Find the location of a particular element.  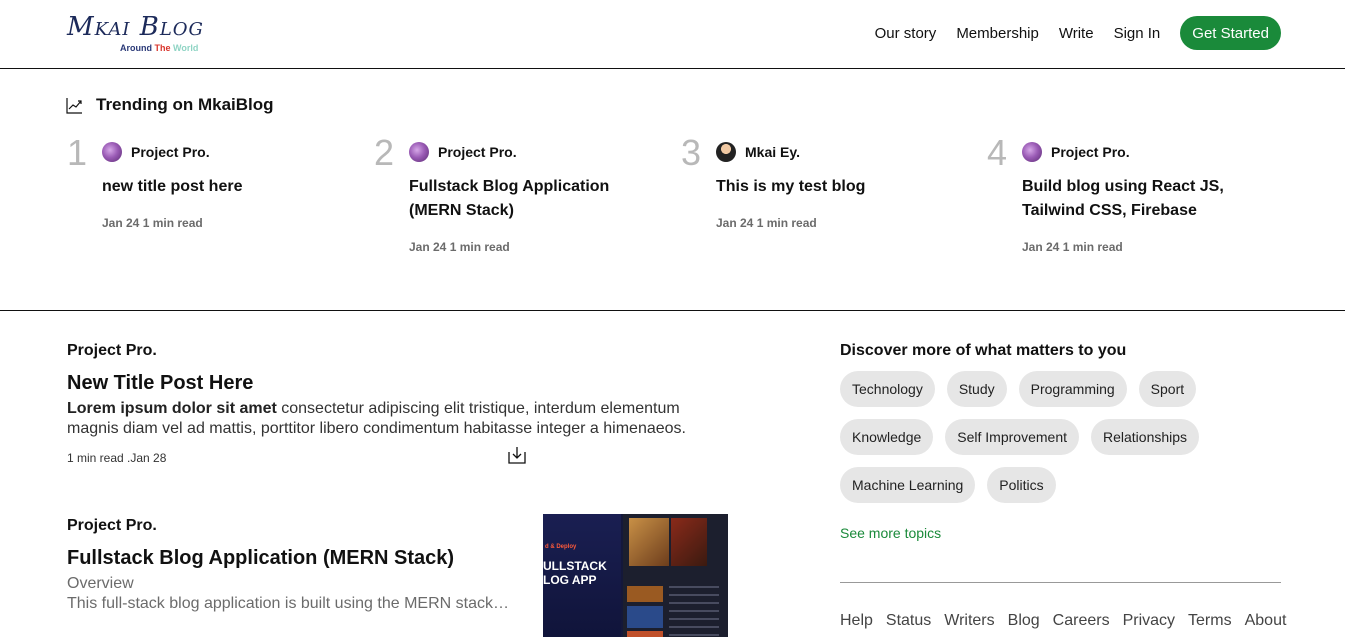

nav-write-link: Write is located at coordinates (1076, 33).